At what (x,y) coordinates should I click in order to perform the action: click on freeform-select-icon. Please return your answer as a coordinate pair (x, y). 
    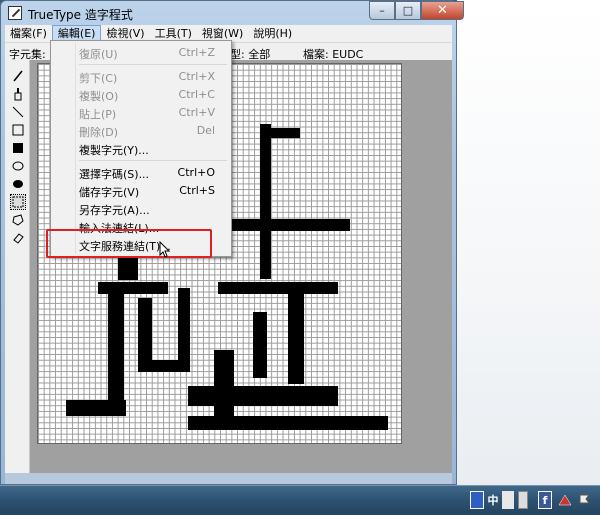
    Looking at the image, I should click on (18, 220).